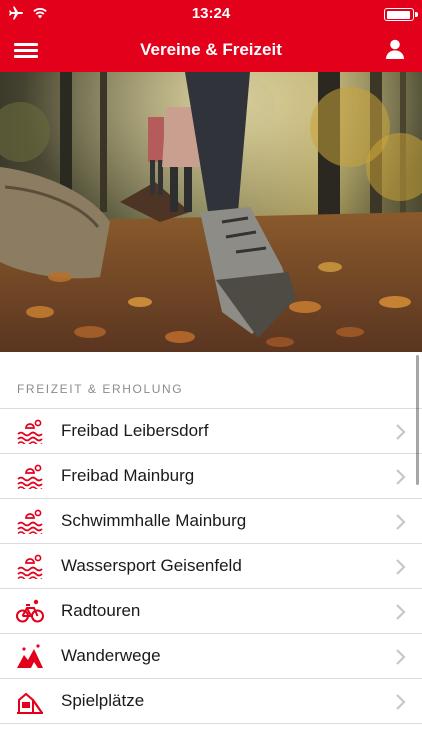  I want to click on scrollbar, so click(417, 420).